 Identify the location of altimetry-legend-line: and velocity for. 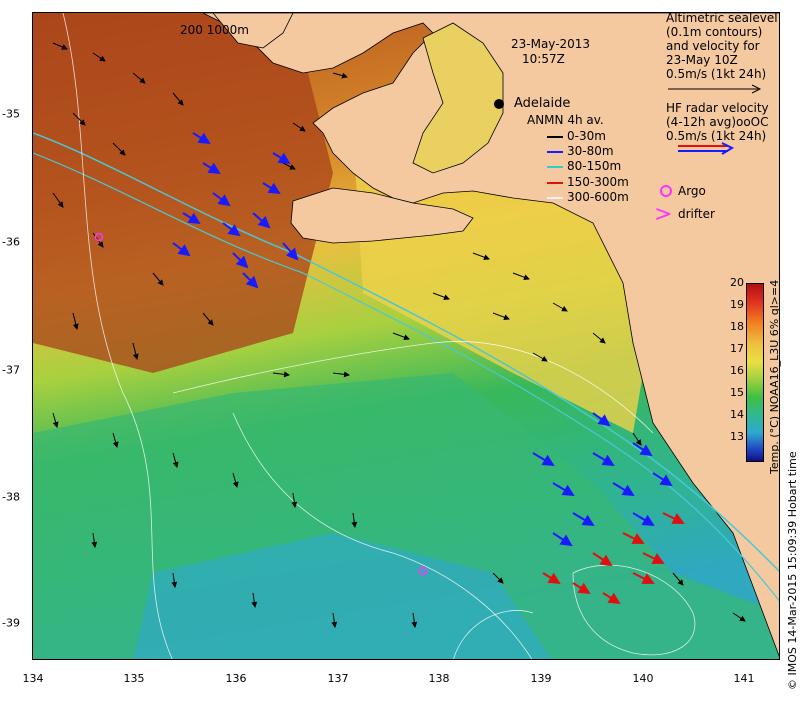
(713, 46).